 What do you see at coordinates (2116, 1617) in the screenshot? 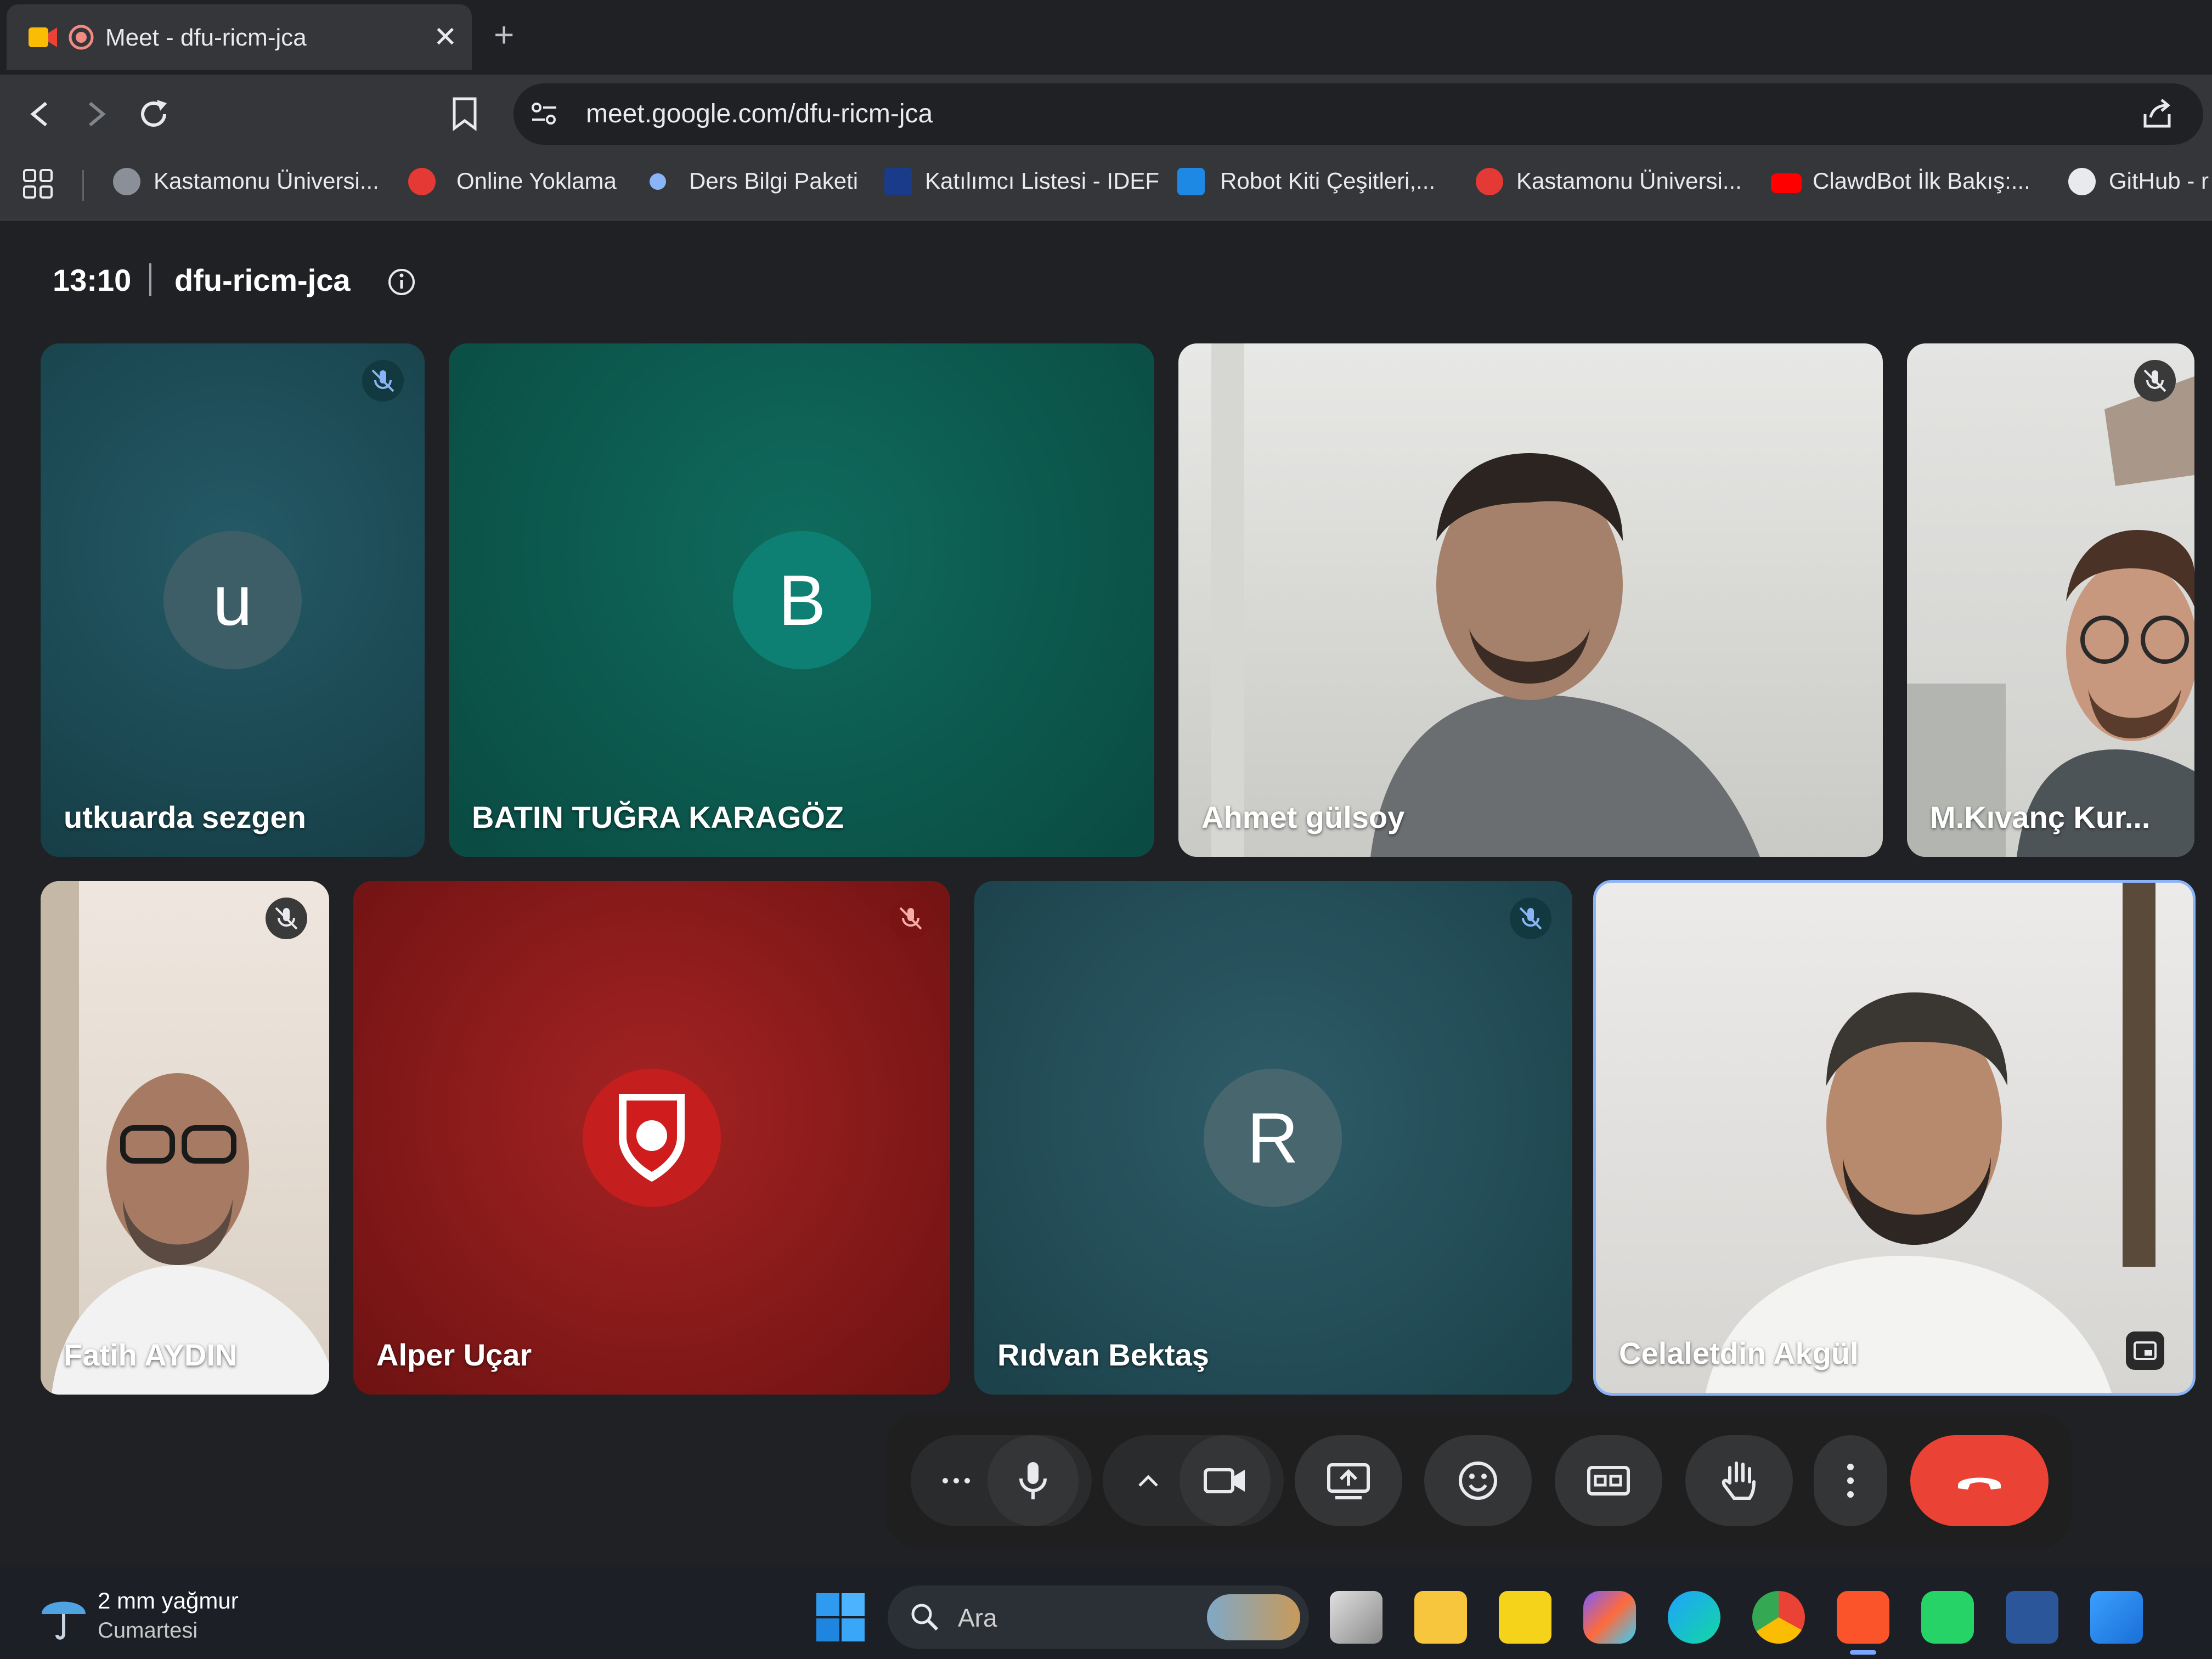
I see `photos-icon` at bounding box center [2116, 1617].